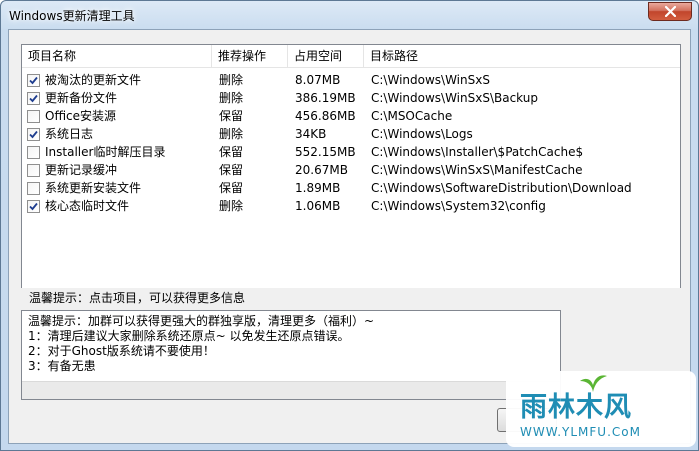  Describe the element at coordinates (87, 206) in the screenshot. I see `row-name: 核心态临时文件` at that location.